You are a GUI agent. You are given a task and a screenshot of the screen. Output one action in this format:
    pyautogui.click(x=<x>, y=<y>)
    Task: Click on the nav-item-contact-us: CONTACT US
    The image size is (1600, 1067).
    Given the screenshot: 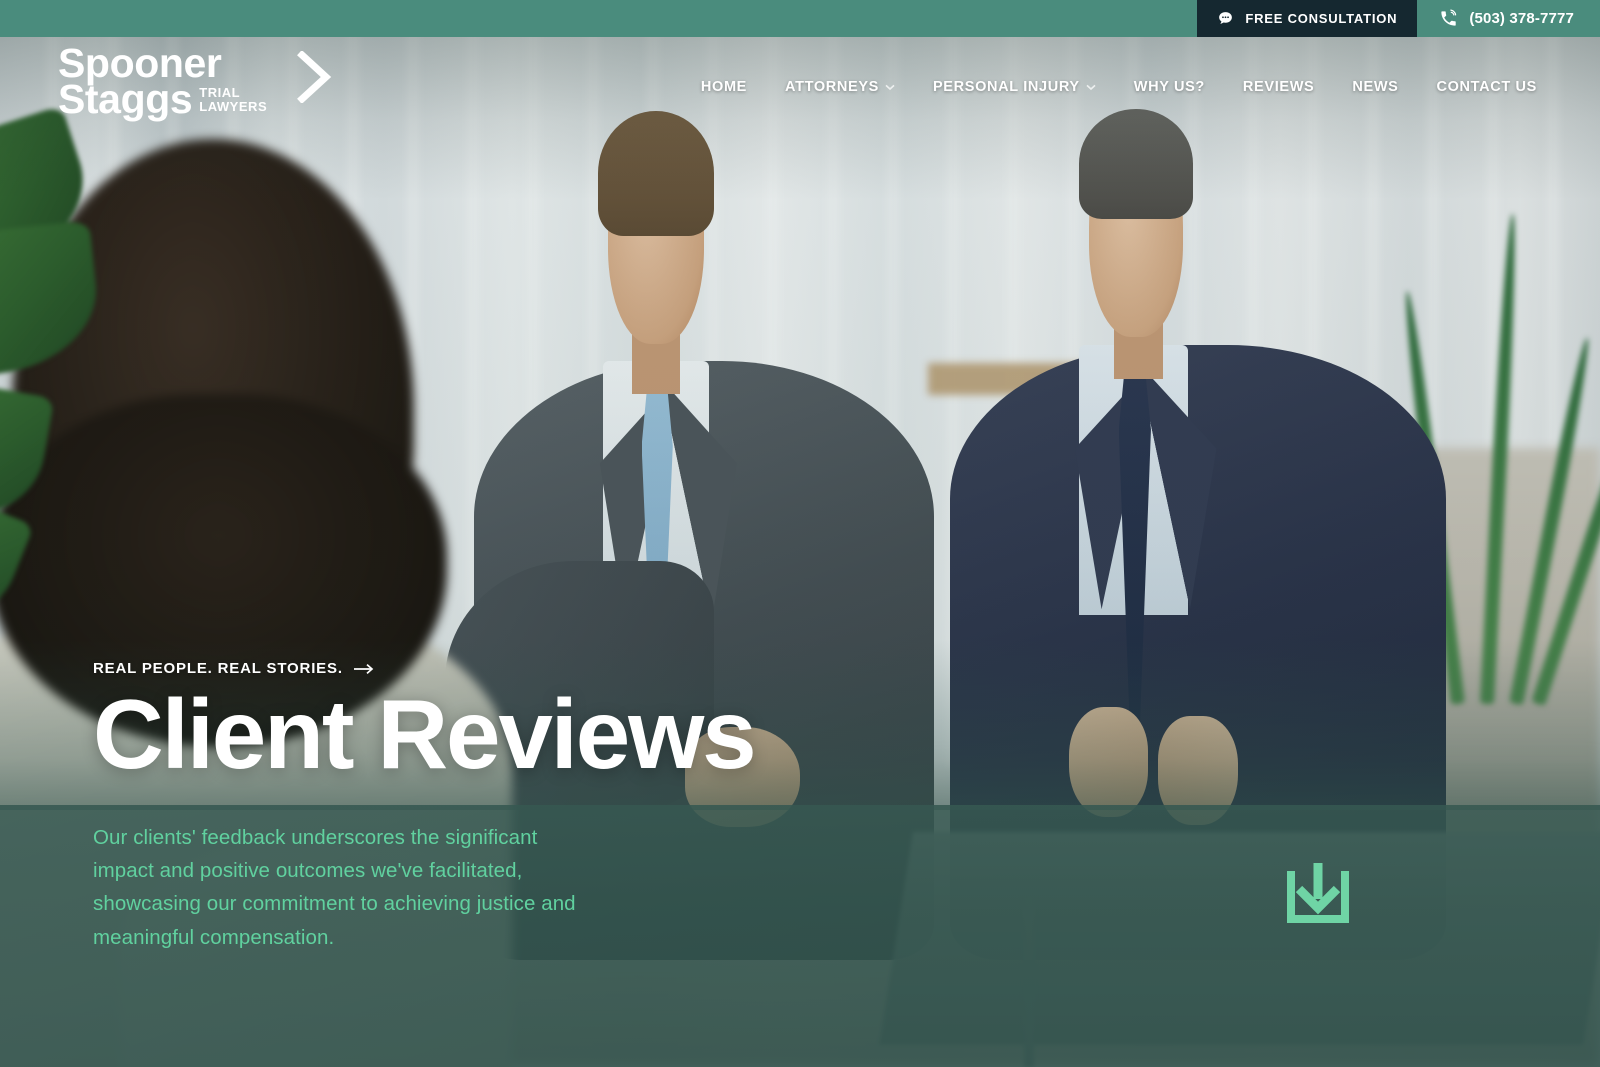 What is the action you would take?
    pyautogui.click(x=1487, y=87)
    